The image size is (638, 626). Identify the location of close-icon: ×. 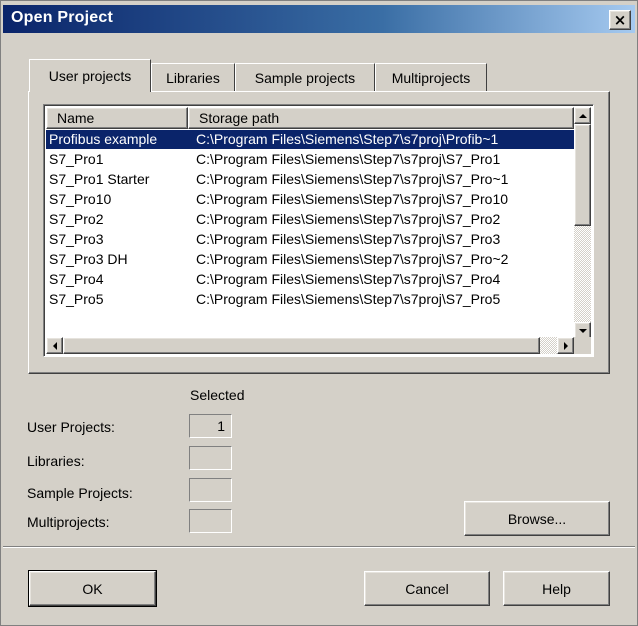
(620, 20).